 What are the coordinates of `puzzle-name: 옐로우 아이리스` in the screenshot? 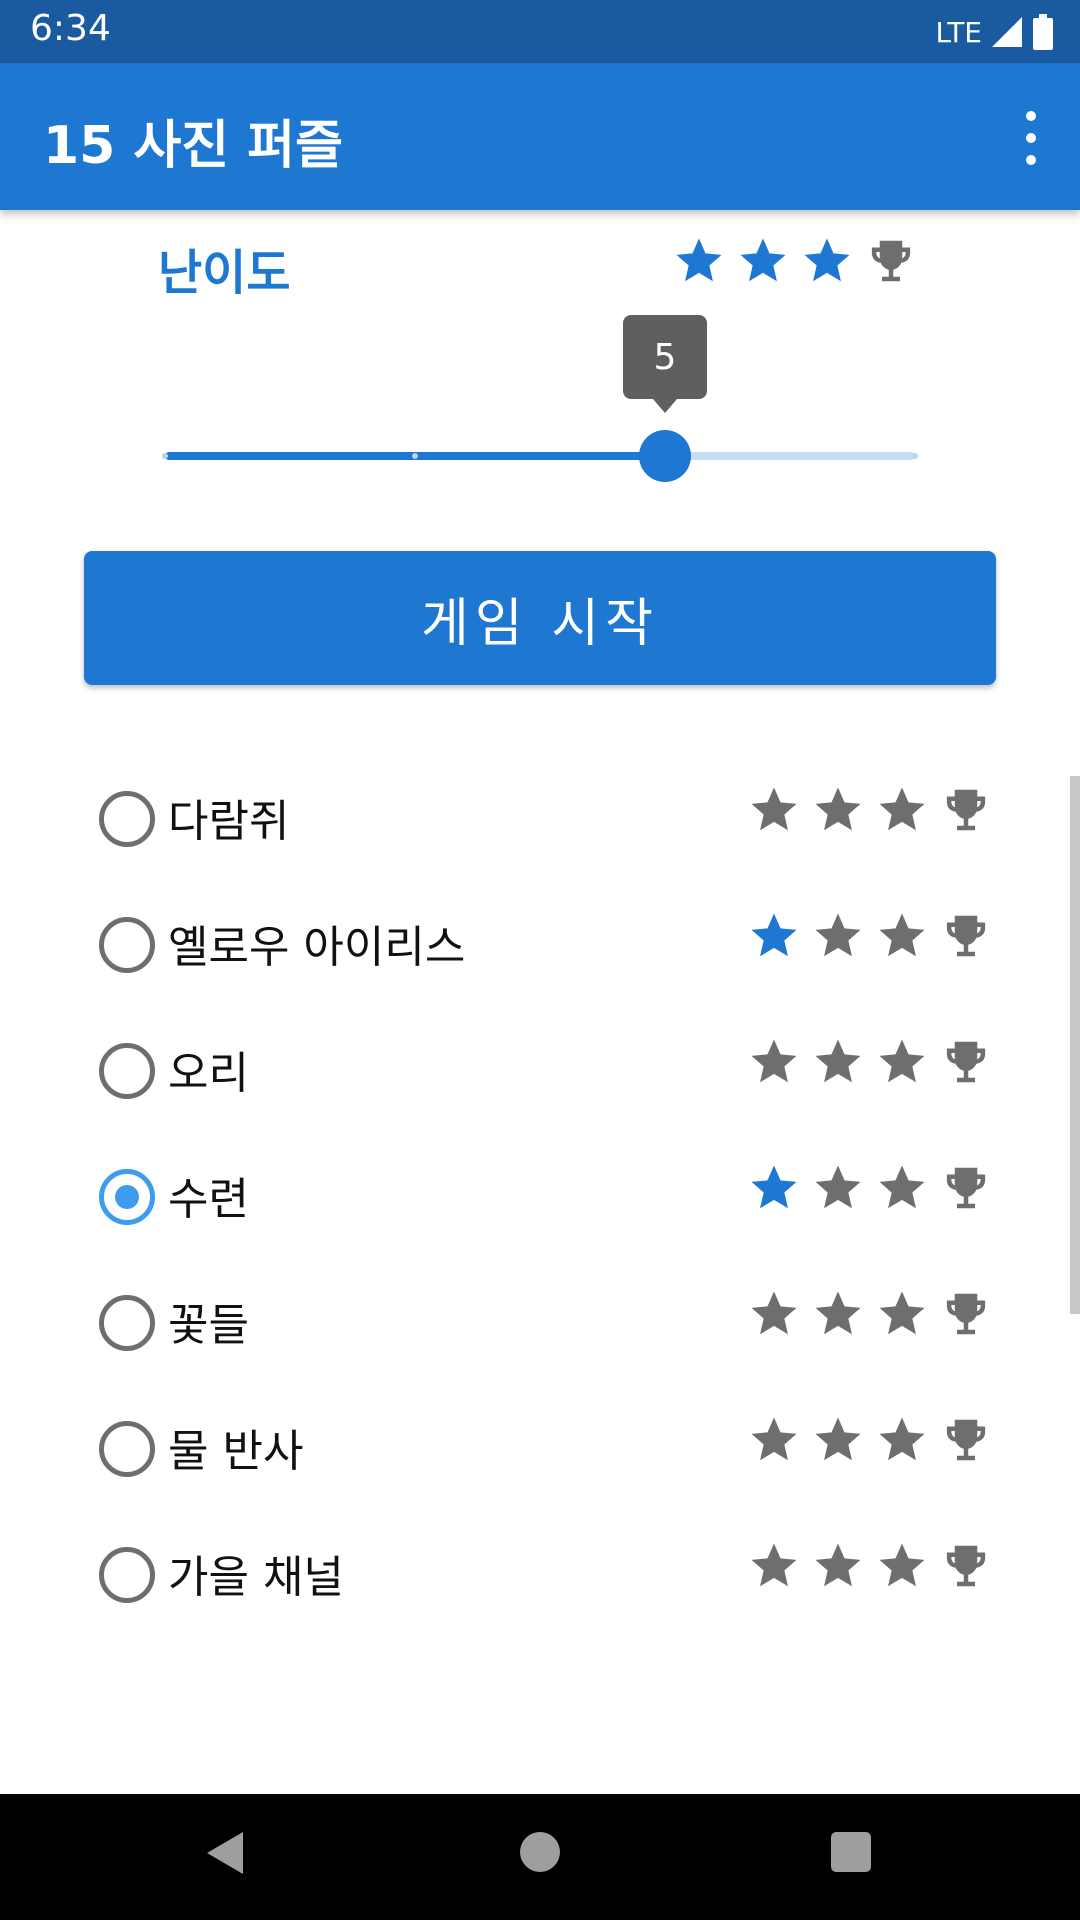 It's located at (317, 947).